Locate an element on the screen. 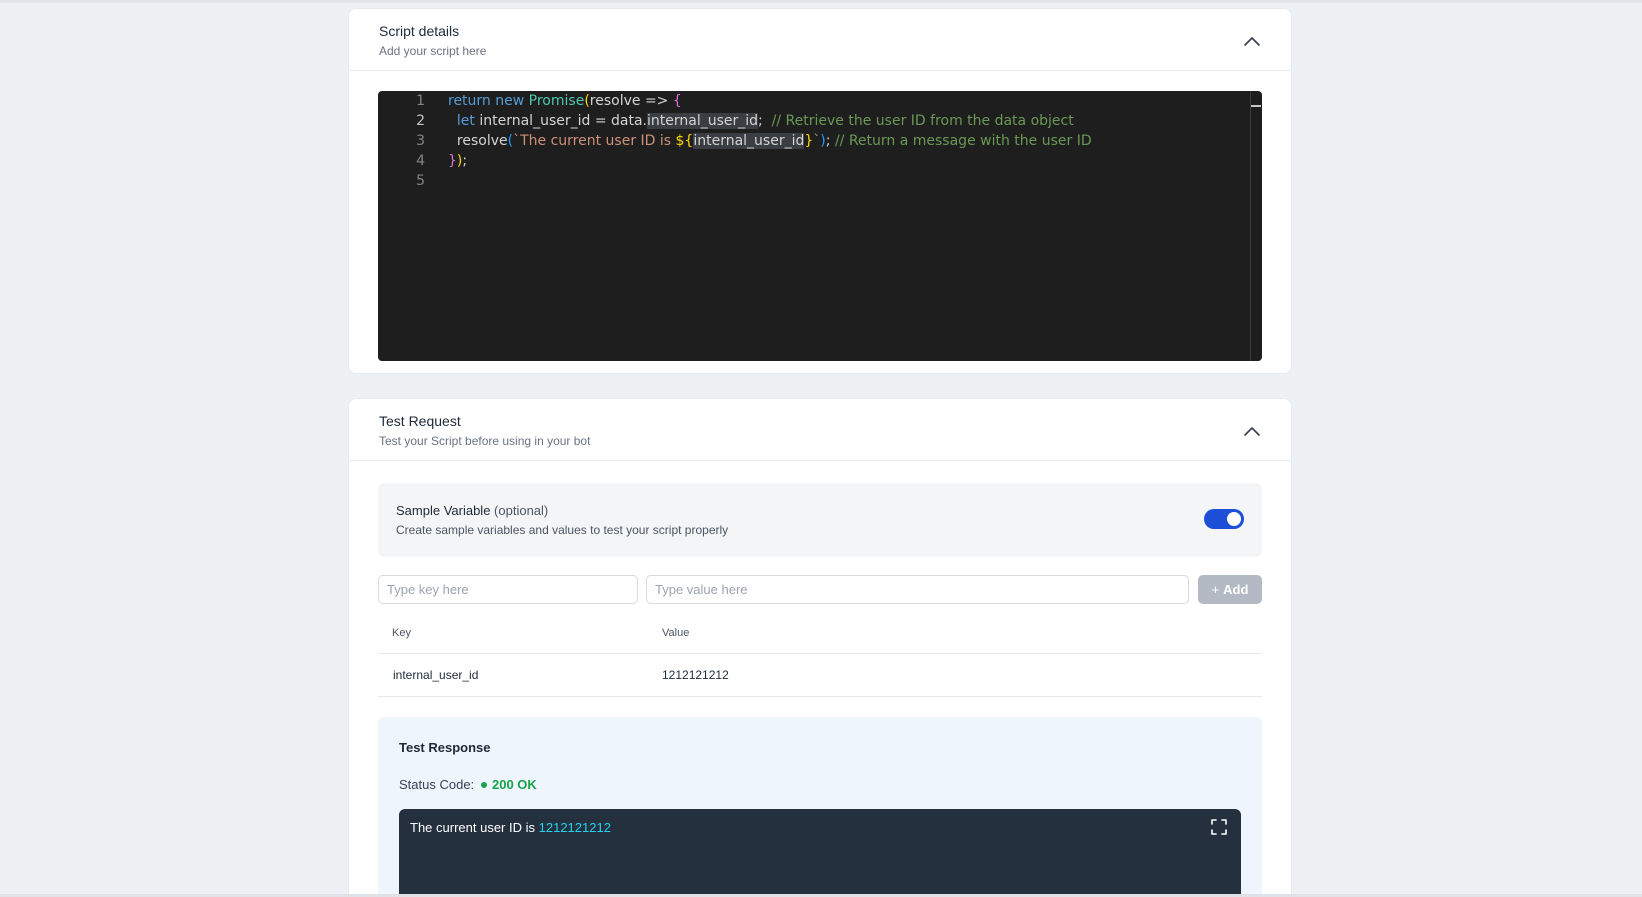 The width and height of the screenshot is (1642, 897). plus-icon: + is located at coordinates (1215, 589).